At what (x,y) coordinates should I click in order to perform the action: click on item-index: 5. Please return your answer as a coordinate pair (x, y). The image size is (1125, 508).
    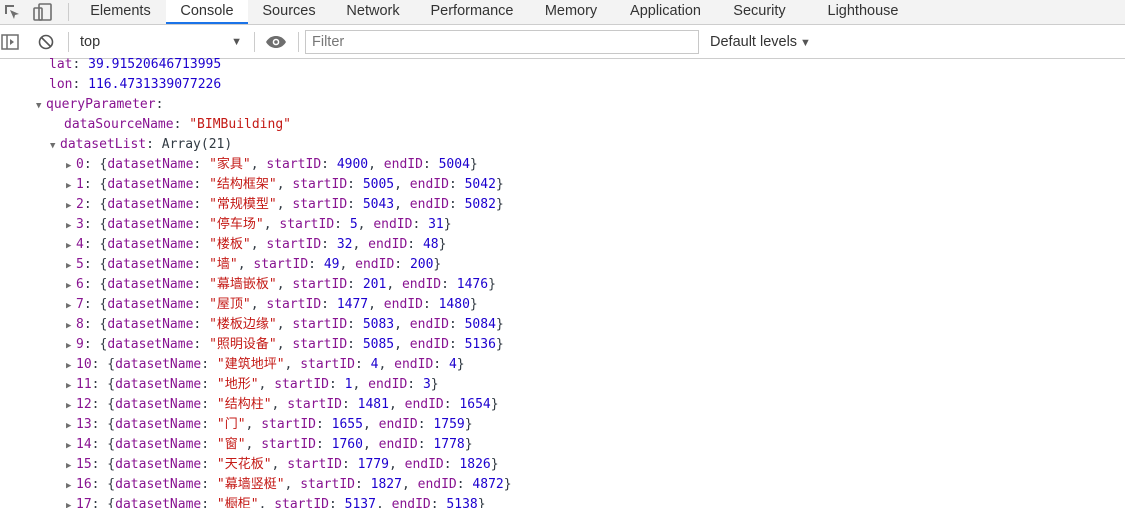
    Looking at the image, I should click on (80, 264).